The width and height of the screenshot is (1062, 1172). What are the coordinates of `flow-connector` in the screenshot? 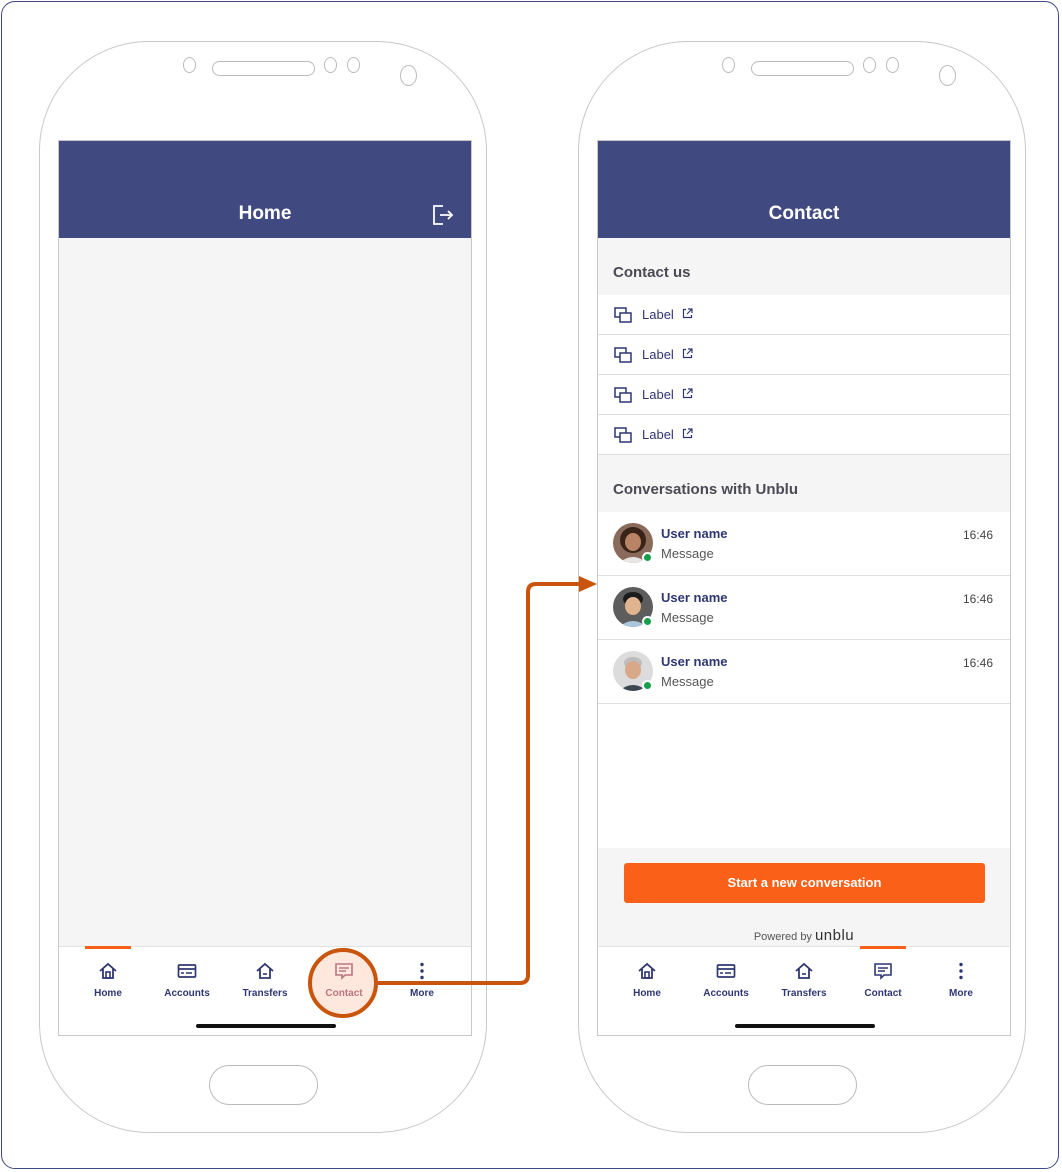 It's located at (452, 797).